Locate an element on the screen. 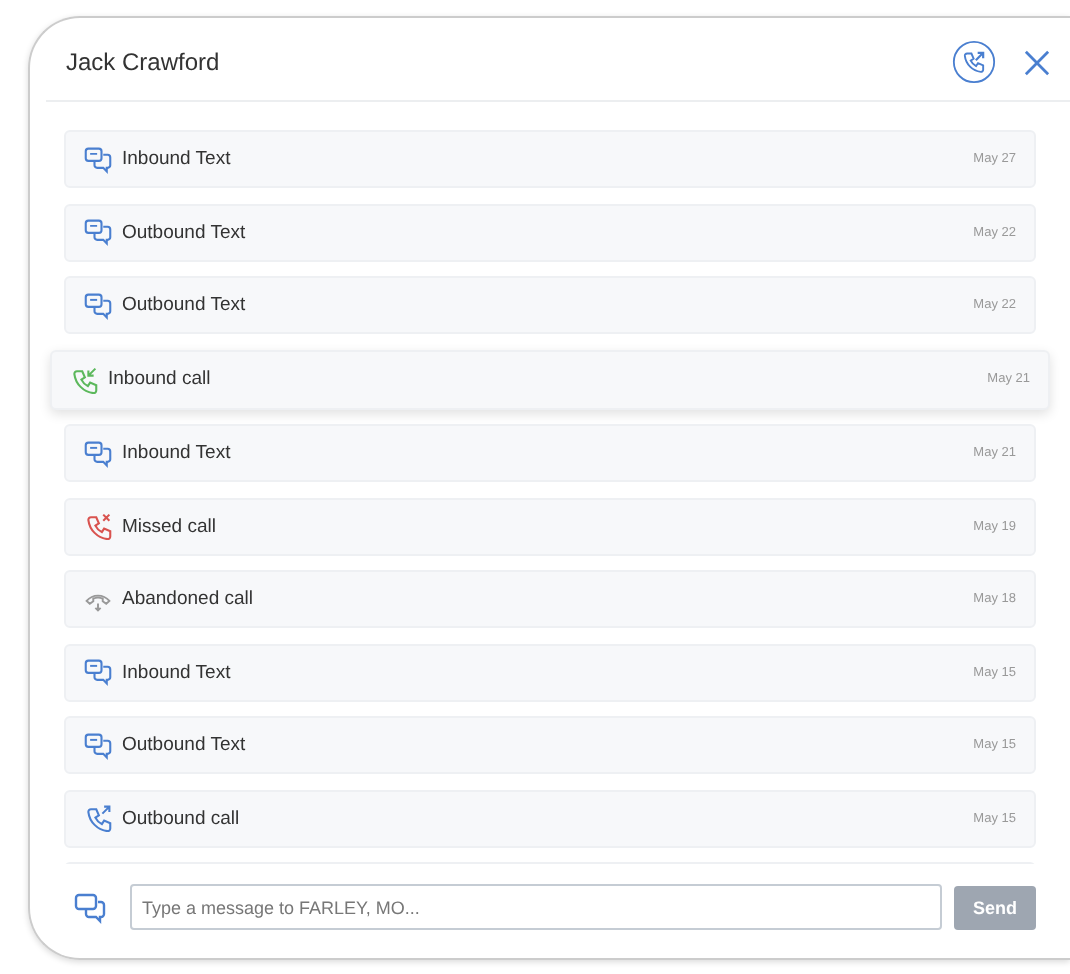 This screenshot has width=1070, height=974. activity-label: Inbound call is located at coordinates (160, 379).